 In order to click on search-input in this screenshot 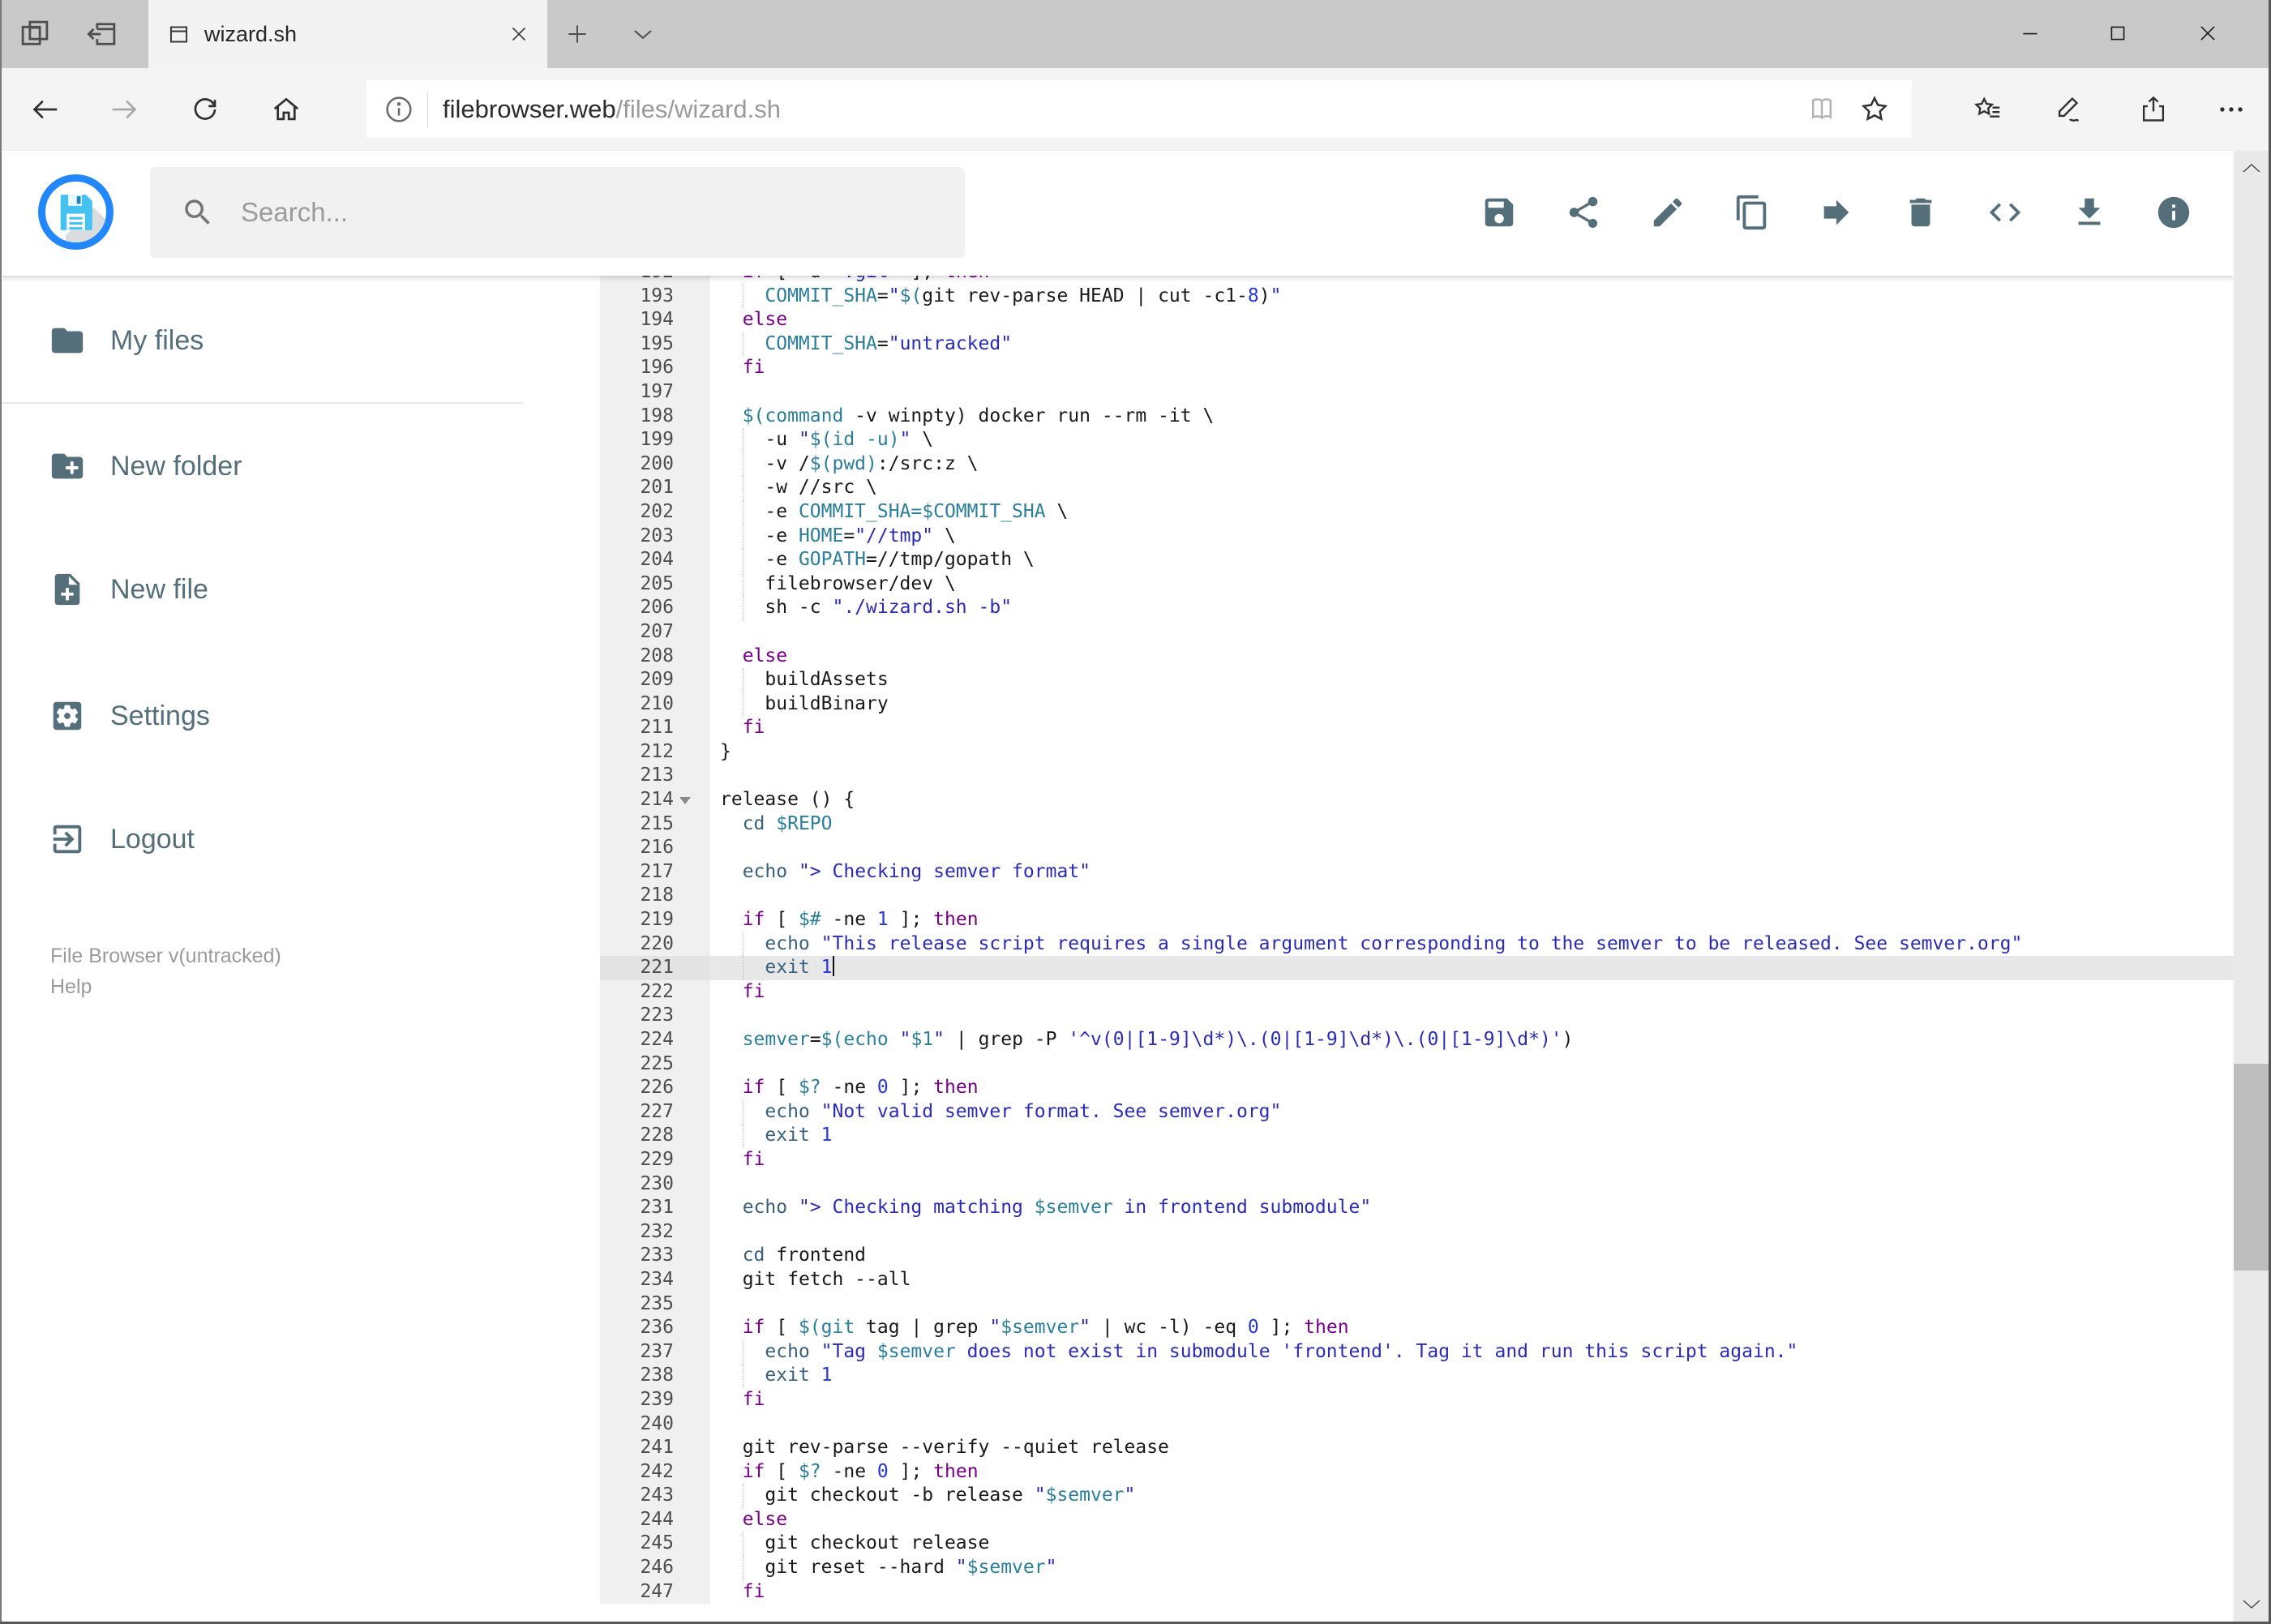, I will do `click(581, 213)`.